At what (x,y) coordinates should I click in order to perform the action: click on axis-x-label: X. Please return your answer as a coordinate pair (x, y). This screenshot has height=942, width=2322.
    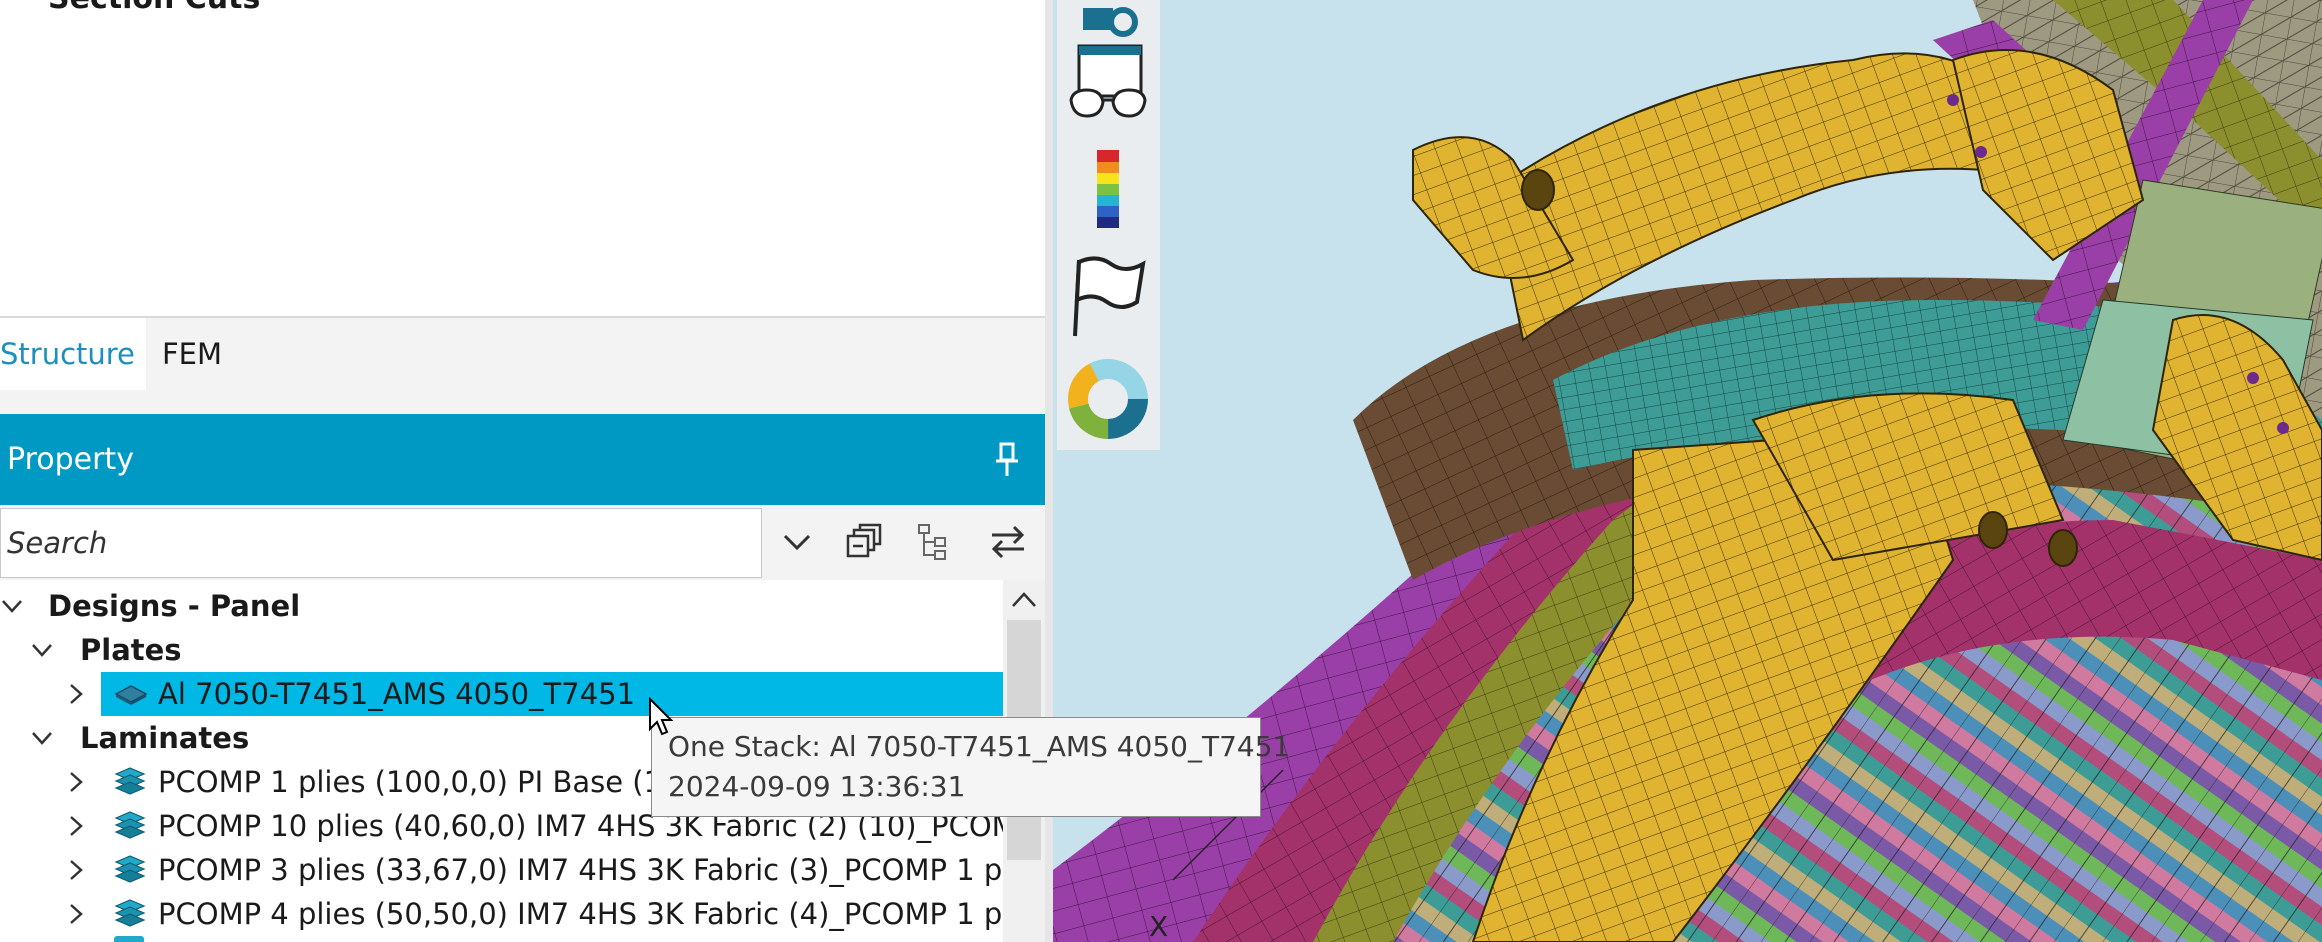
    Looking at the image, I should click on (1158, 926).